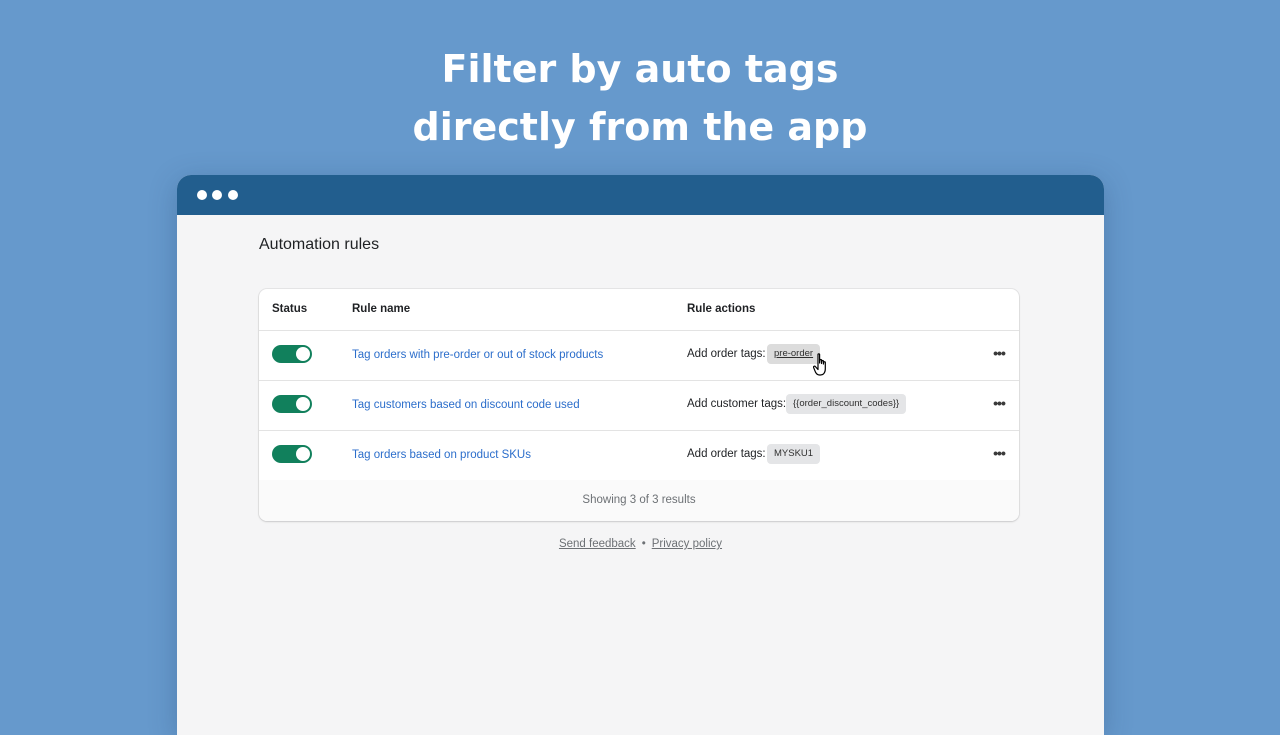  Describe the element at coordinates (819, 364) in the screenshot. I see `hand-pointer-icon` at that location.